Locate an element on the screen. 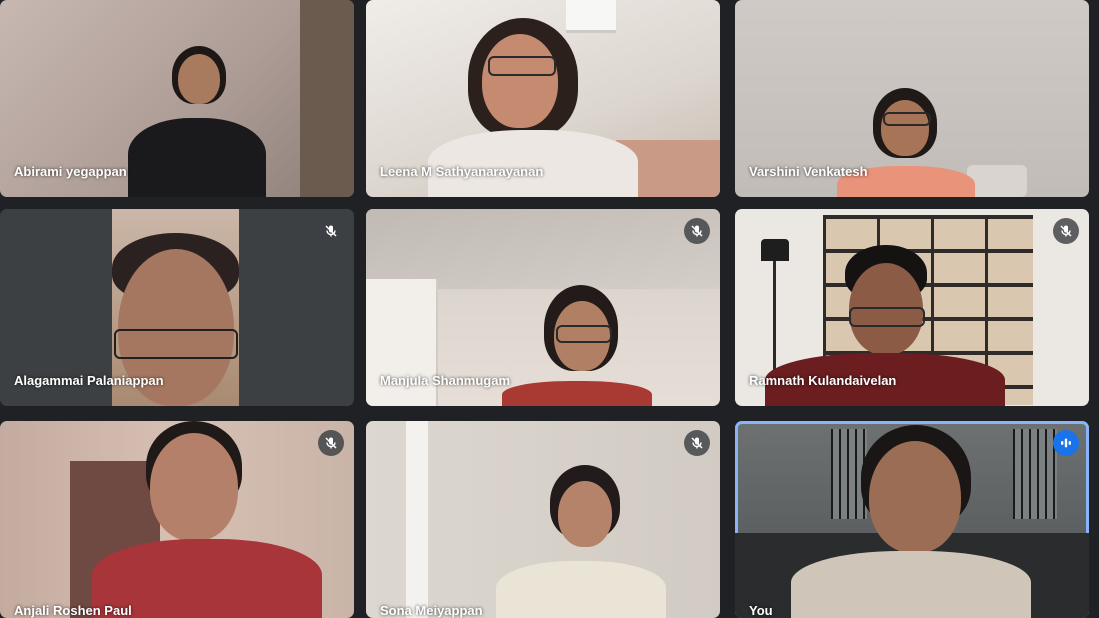  participant-tile: Abirami yegappan is located at coordinates (177, 98).